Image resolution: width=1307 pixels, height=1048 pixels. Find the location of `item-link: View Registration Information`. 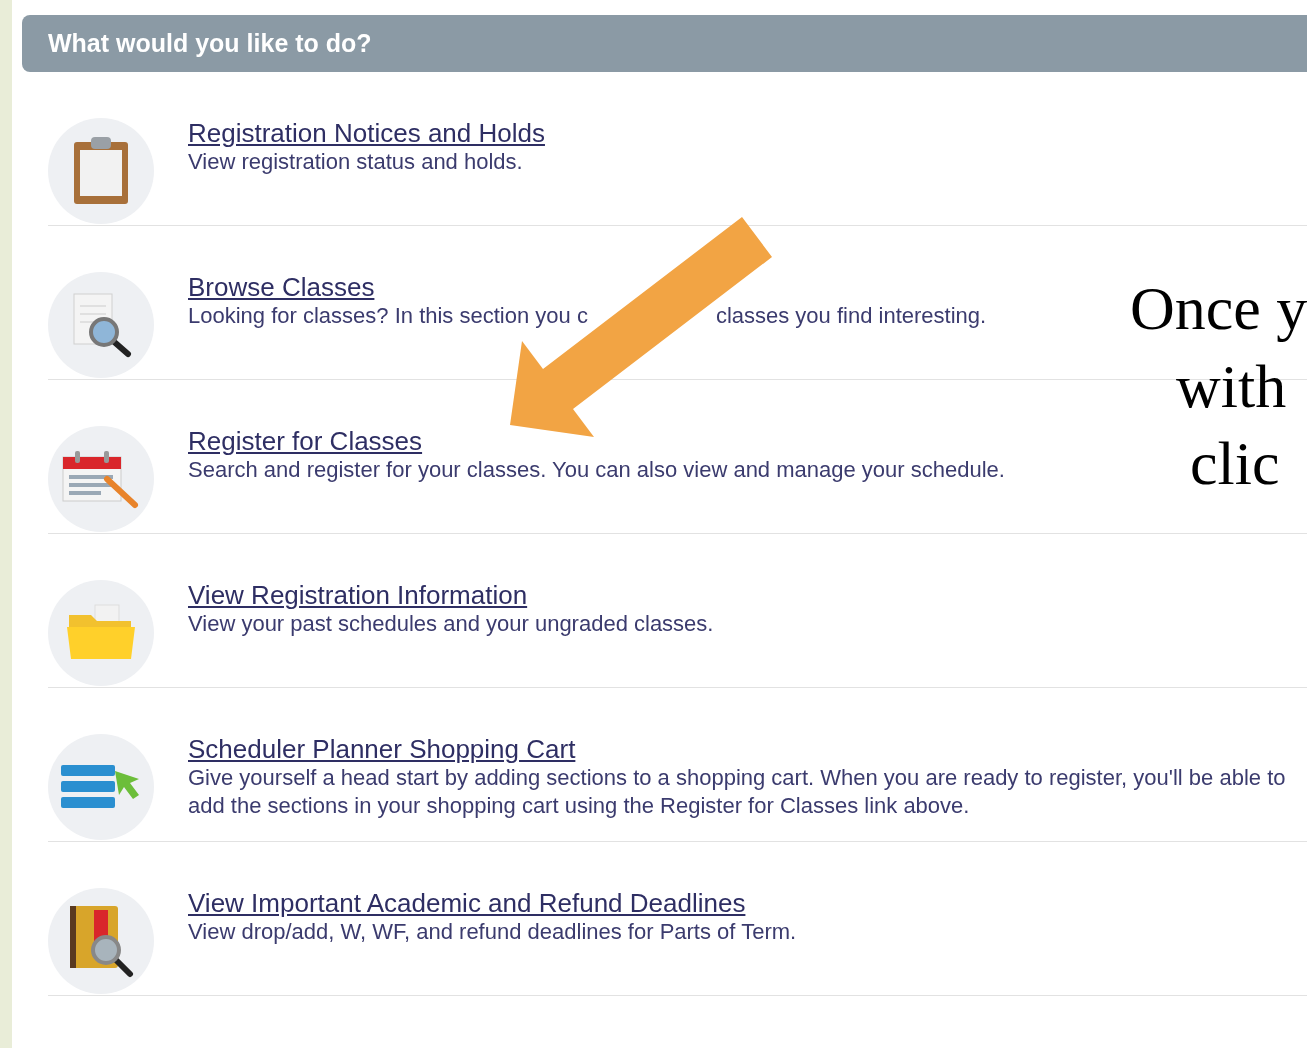

item-link: View Registration Information is located at coordinates (358, 595).